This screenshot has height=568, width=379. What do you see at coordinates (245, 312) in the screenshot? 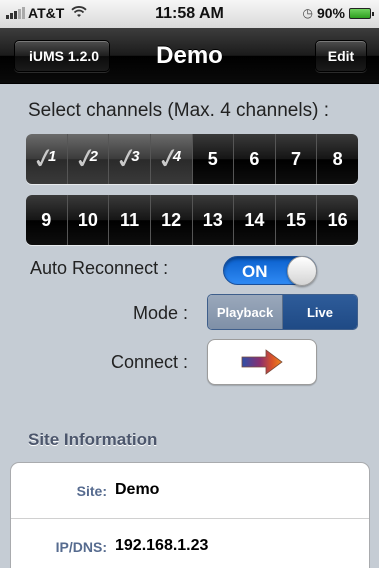
I see `mode-playback-segment: Playback` at bounding box center [245, 312].